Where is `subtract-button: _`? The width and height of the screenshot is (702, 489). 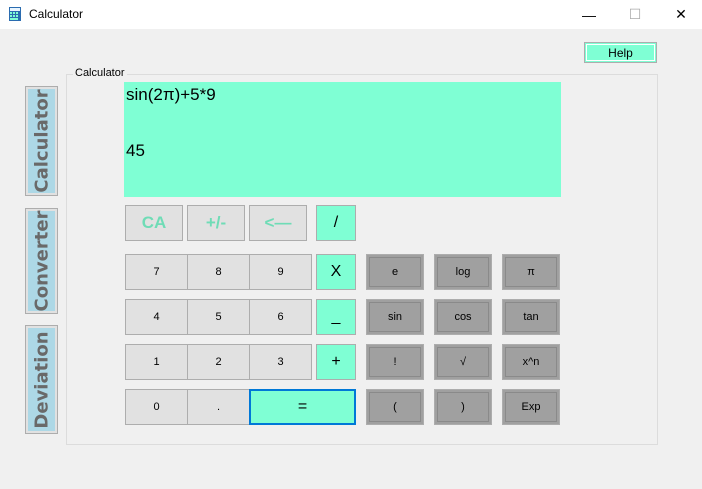 subtract-button: _ is located at coordinates (336, 317).